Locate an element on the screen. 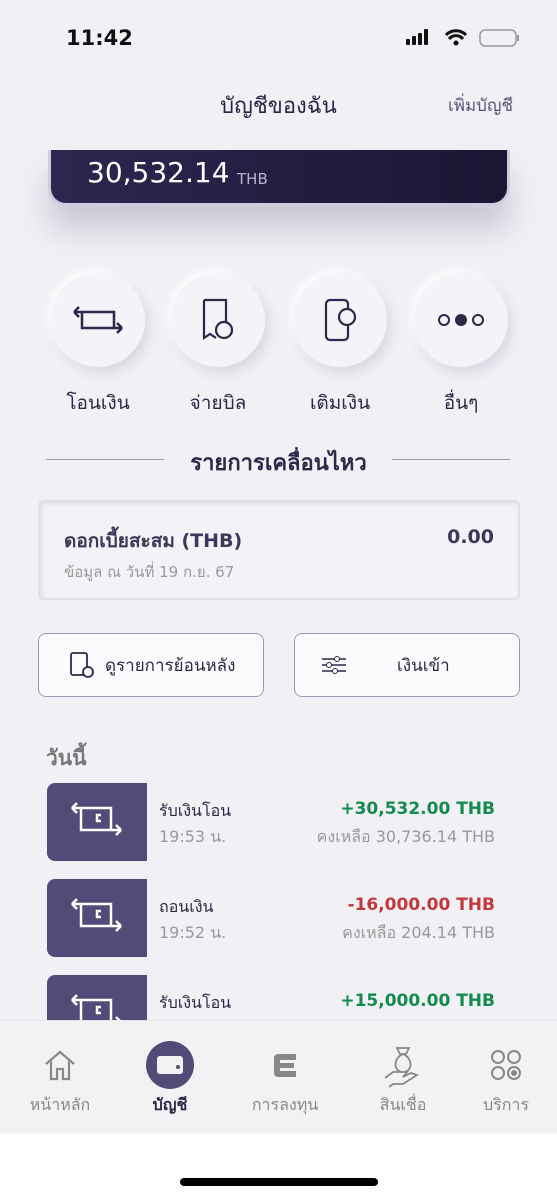 The width and height of the screenshot is (557, 1200). status-time: 11:42 is located at coordinates (99, 38).